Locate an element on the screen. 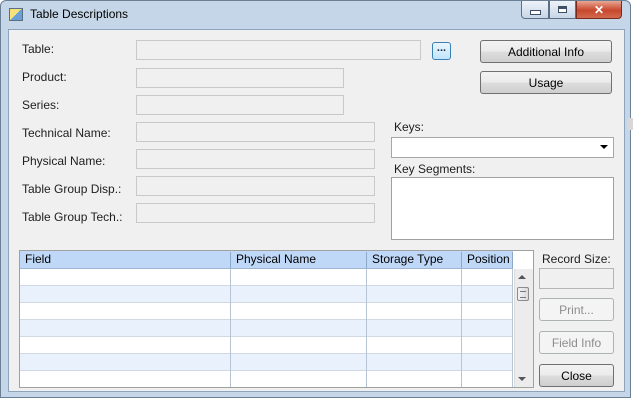 This screenshot has height=402, width=633. close-window-button: ✕ is located at coordinates (599, 10).